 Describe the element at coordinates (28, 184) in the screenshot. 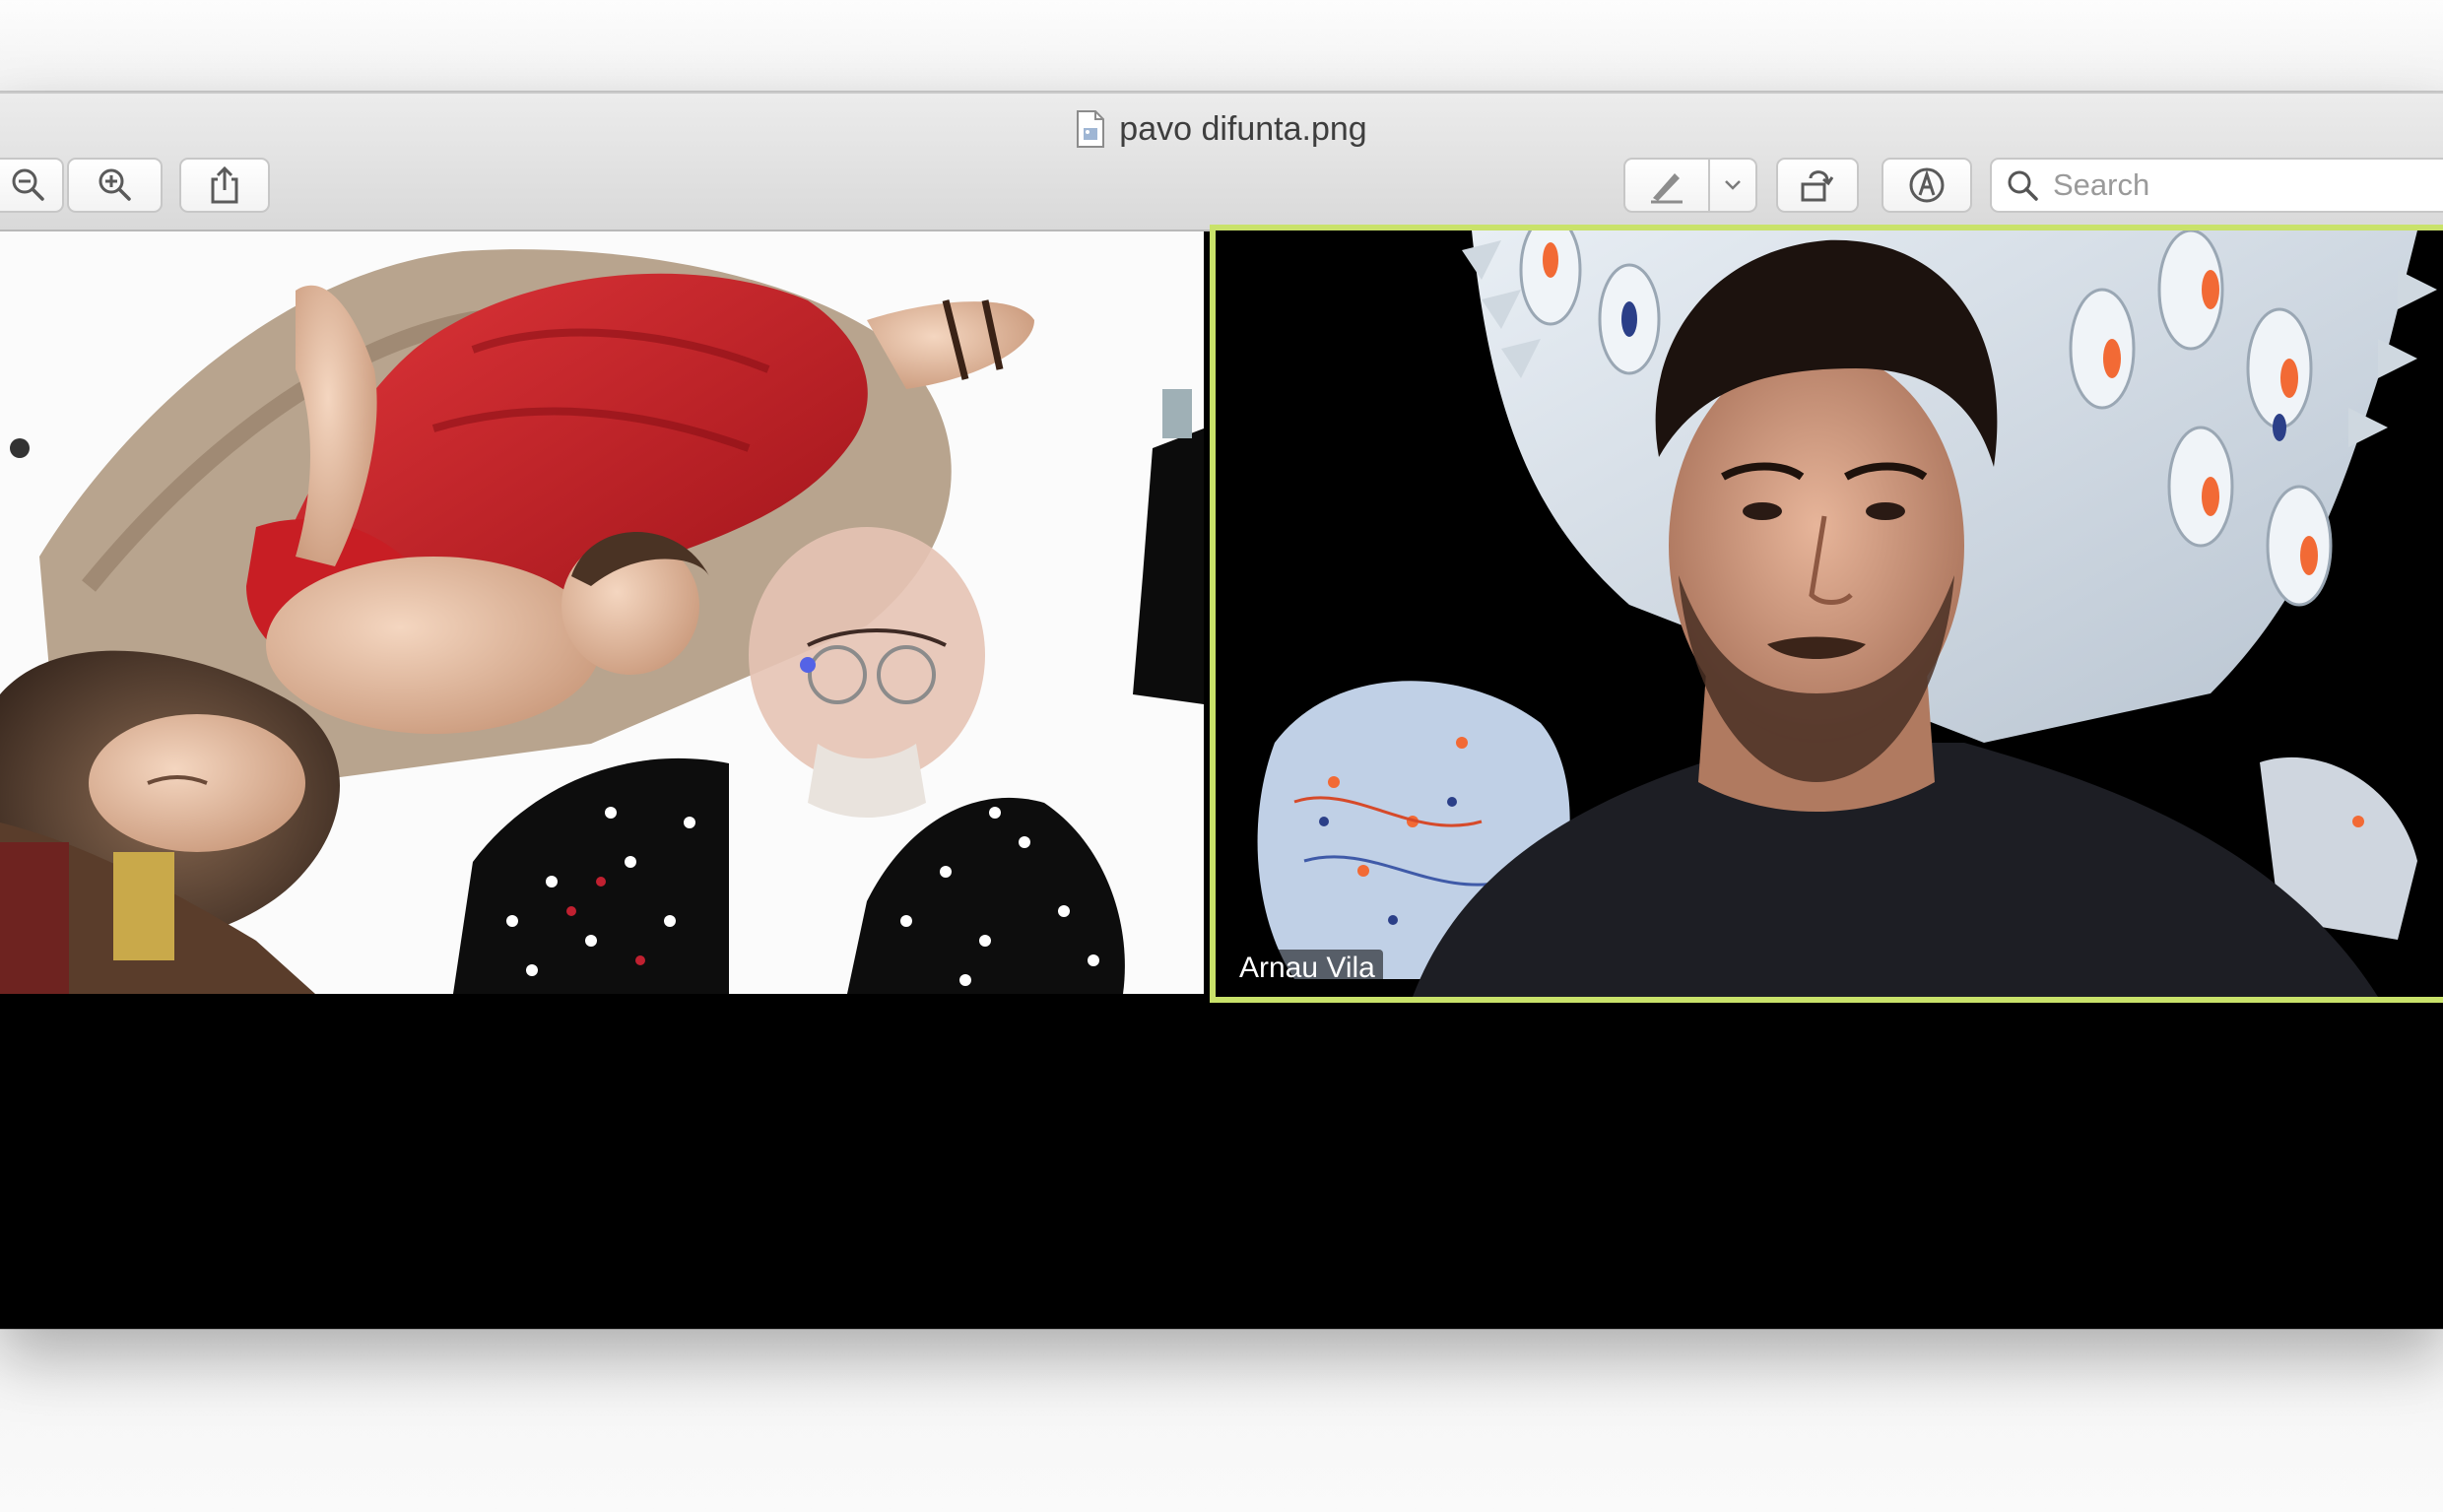

I see `zoom-out-icon` at that location.